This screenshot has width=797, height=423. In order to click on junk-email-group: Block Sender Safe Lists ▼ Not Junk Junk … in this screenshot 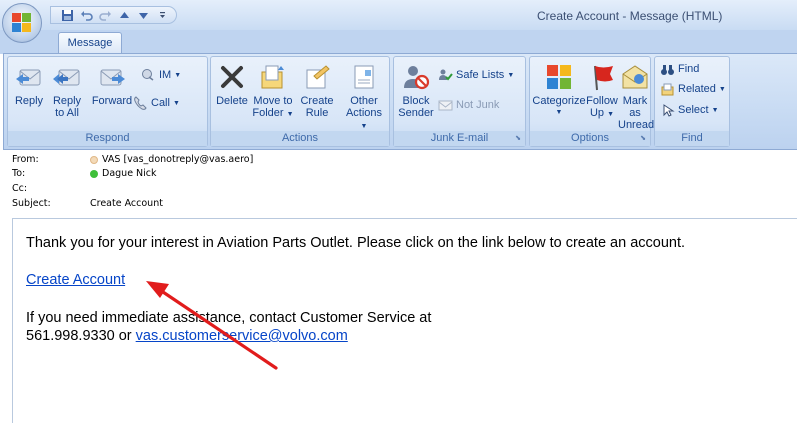, I will do `click(459, 101)`.